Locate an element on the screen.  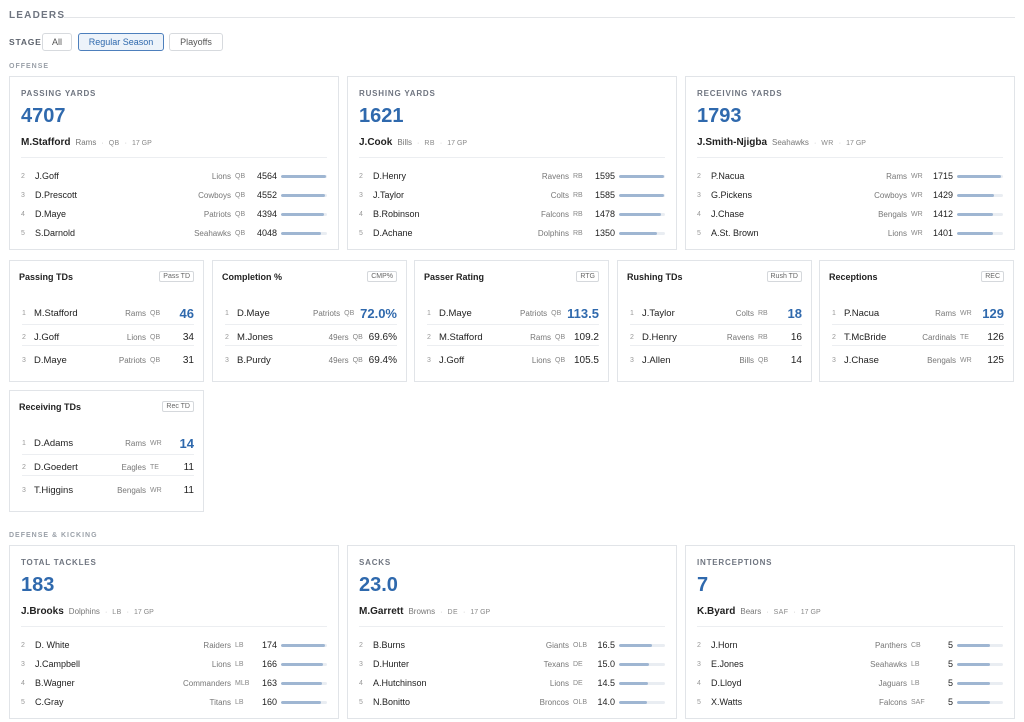
player-name: D.Goedert is located at coordinates (78, 467).